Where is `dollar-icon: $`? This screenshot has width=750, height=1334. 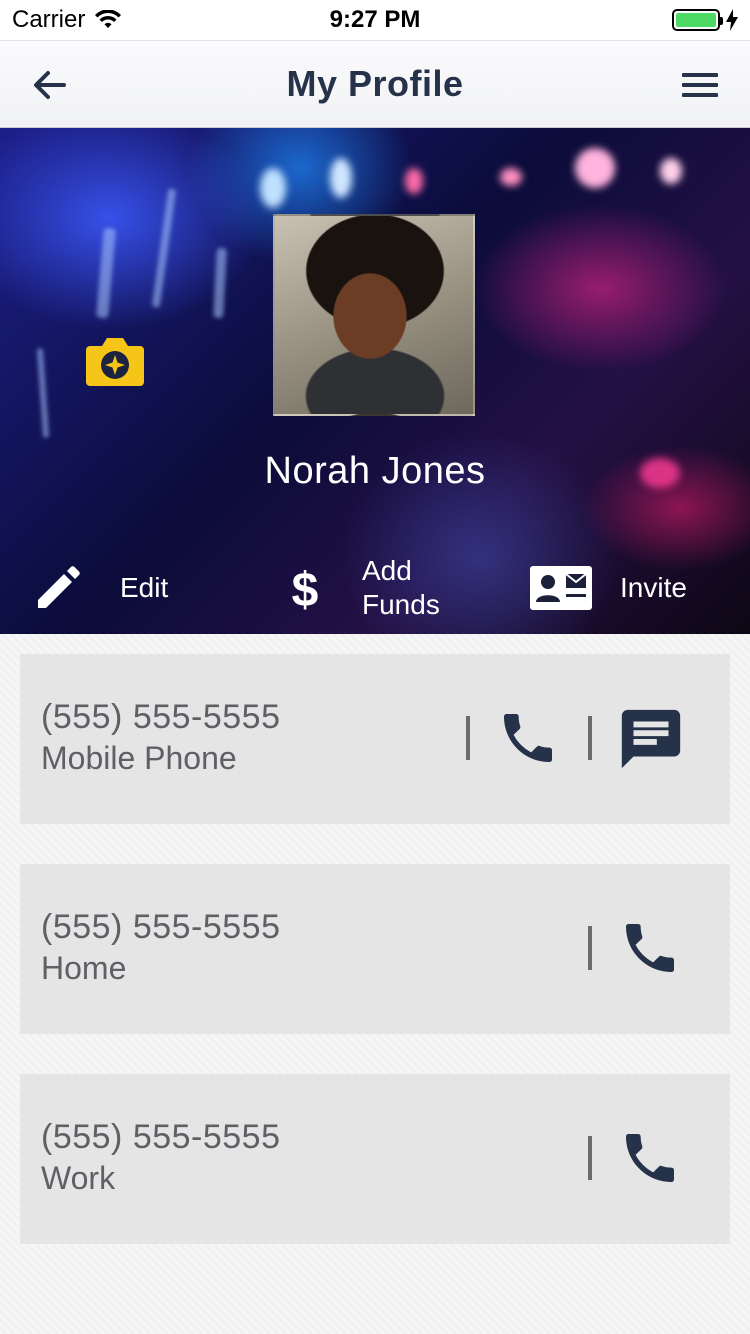
dollar-icon: $ is located at coordinates (305, 589).